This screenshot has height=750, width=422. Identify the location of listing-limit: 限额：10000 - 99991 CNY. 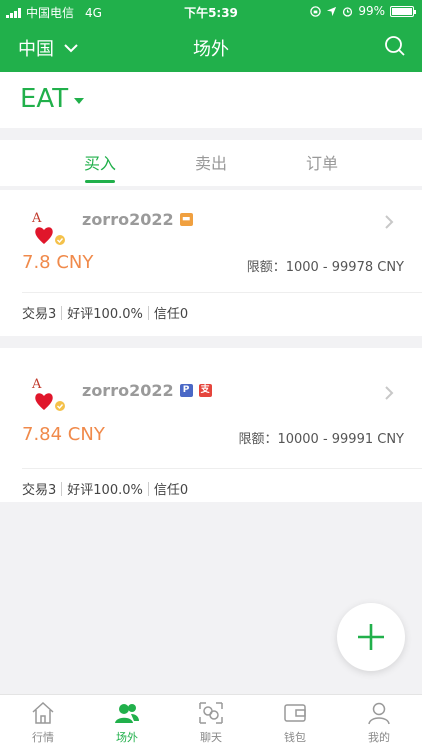
(321, 437).